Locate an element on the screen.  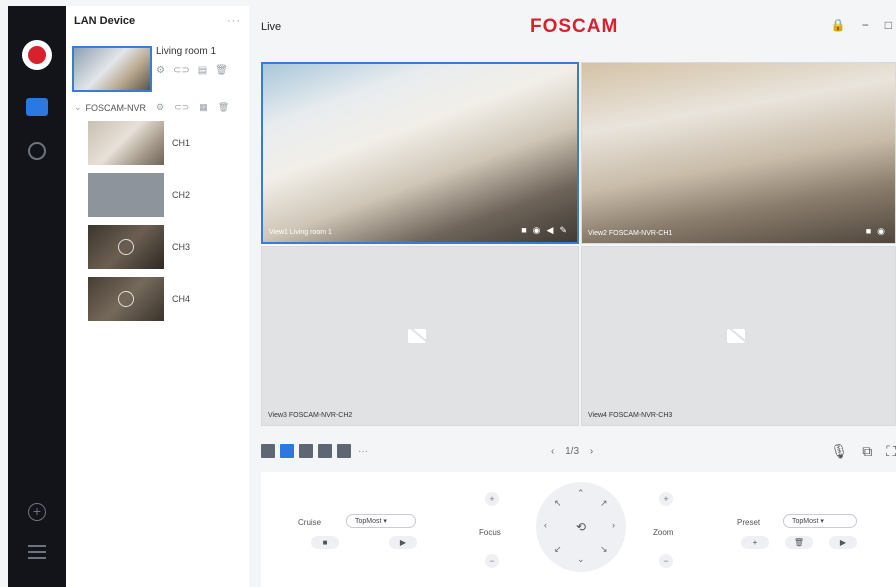
page-indicator: 1/3 is located at coordinates (572, 451).